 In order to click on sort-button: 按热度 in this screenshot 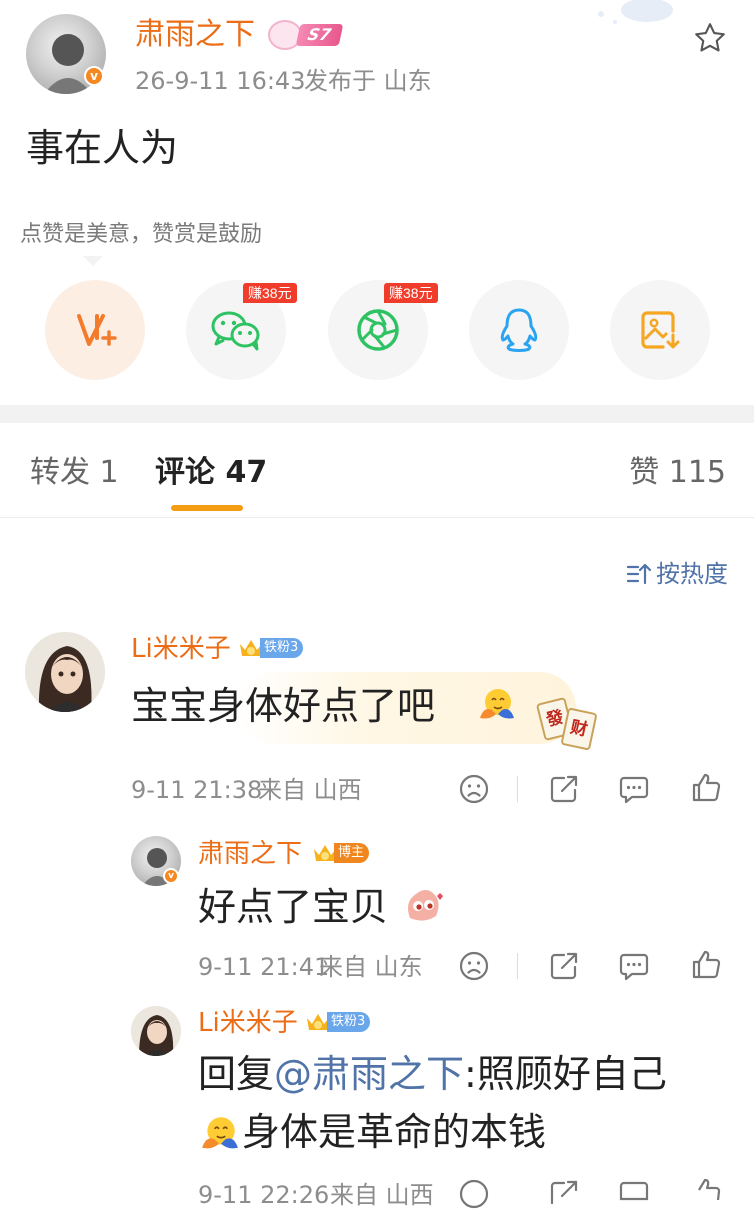, I will do `click(677, 574)`.